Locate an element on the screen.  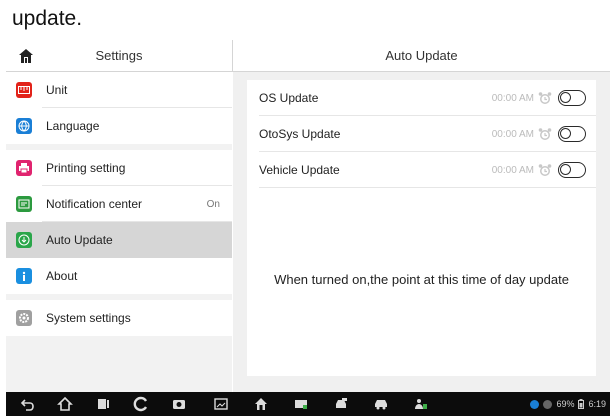
update-label: OS Update is located at coordinates (289, 98).